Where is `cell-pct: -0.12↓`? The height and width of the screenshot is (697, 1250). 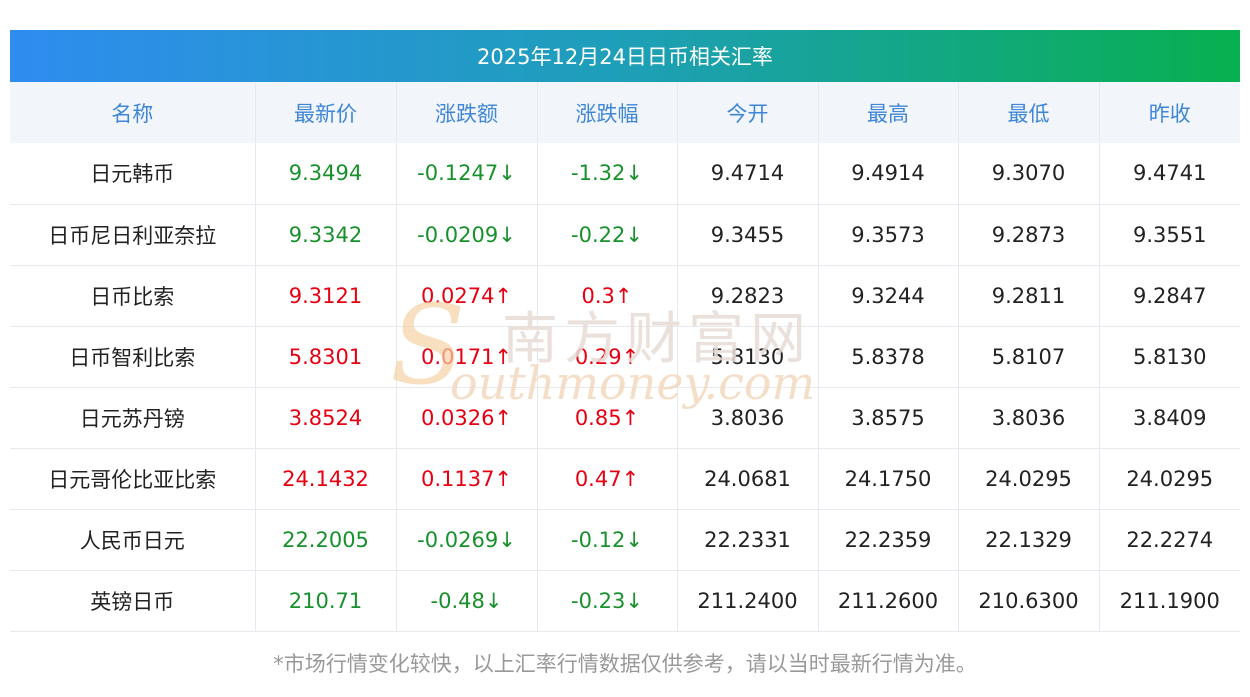
cell-pct: -0.12↓ is located at coordinates (607, 539).